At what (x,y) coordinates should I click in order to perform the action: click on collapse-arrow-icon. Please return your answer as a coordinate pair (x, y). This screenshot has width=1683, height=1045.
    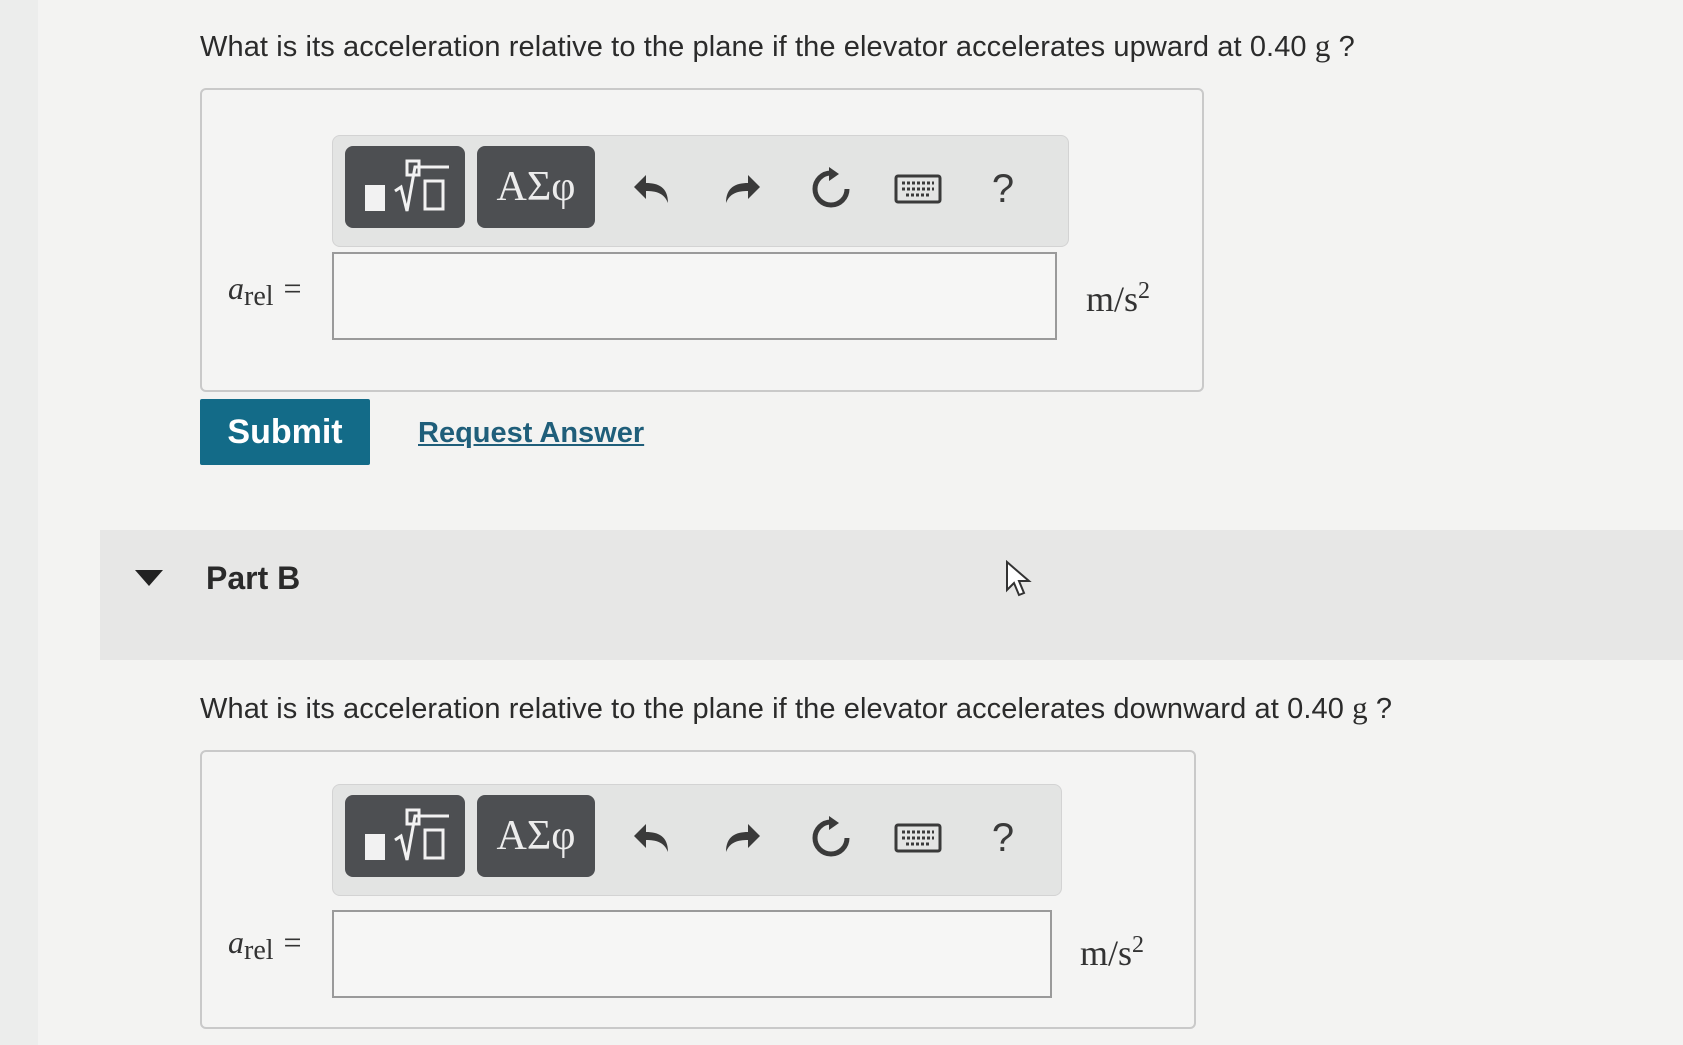
    Looking at the image, I should click on (149, 578).